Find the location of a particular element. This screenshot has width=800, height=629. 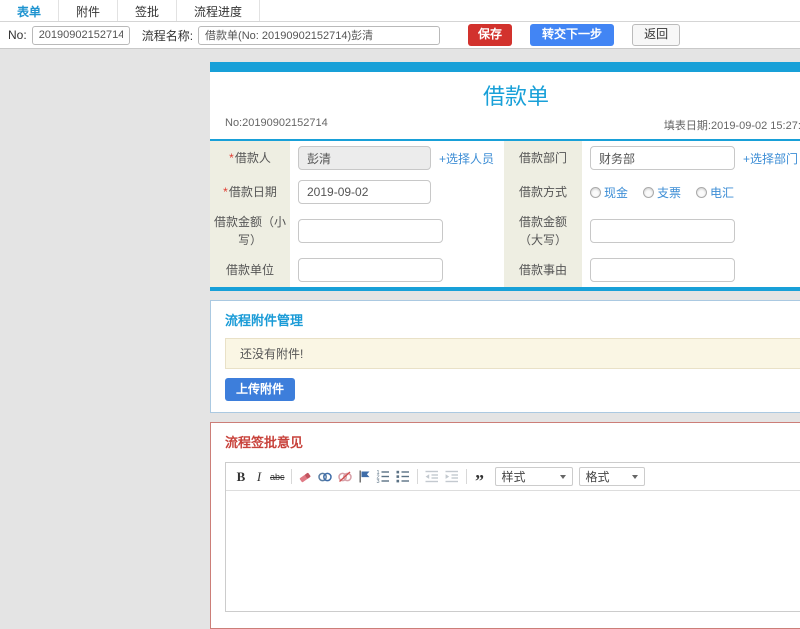

outdent-icon is located at coordinates (431, 476).